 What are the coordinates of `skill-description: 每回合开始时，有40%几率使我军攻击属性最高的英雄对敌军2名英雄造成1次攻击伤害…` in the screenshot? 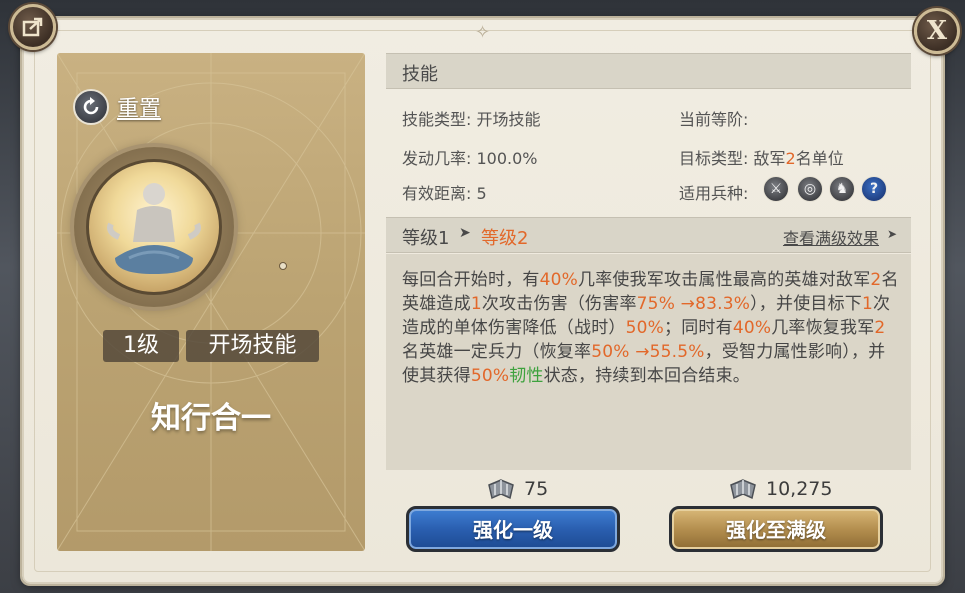 It's located at (652, 328).